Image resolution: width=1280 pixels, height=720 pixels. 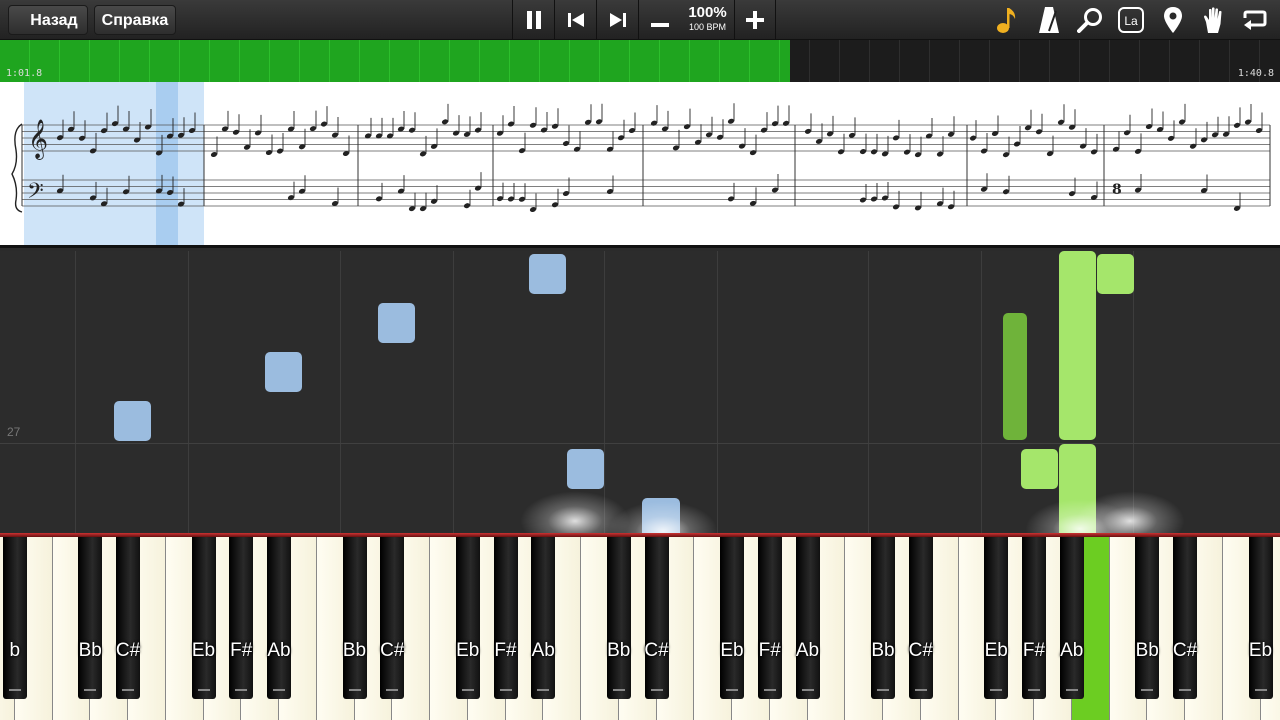 What do you see at coordinates (659, 20) in the screenshot?
I see `speed-decrease-button` at bounding box center [659, 20].